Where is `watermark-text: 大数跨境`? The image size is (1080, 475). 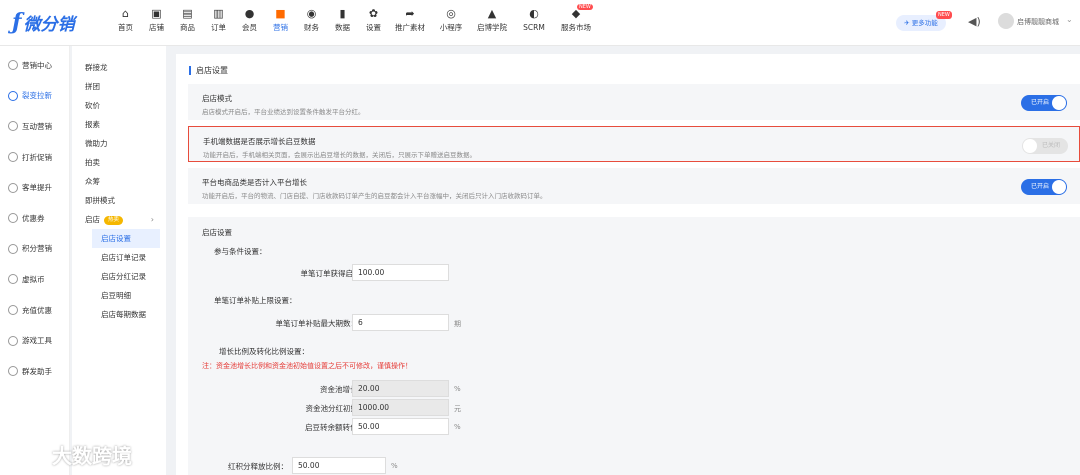
watermark-text: 大数跨境 is located at coordinates (92, 456).